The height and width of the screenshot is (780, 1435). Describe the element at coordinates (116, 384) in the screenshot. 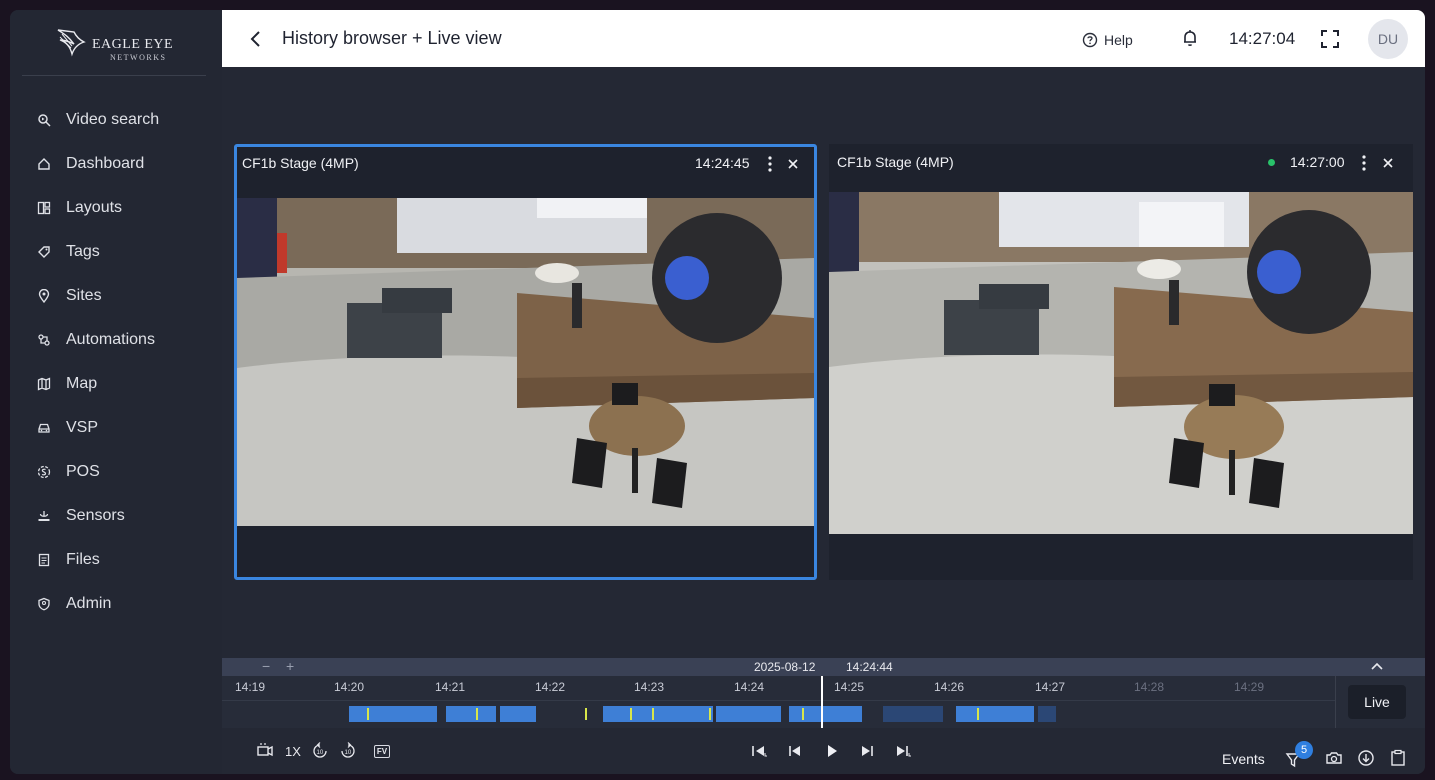

I see `sidebar-item-map: Map` at that location.